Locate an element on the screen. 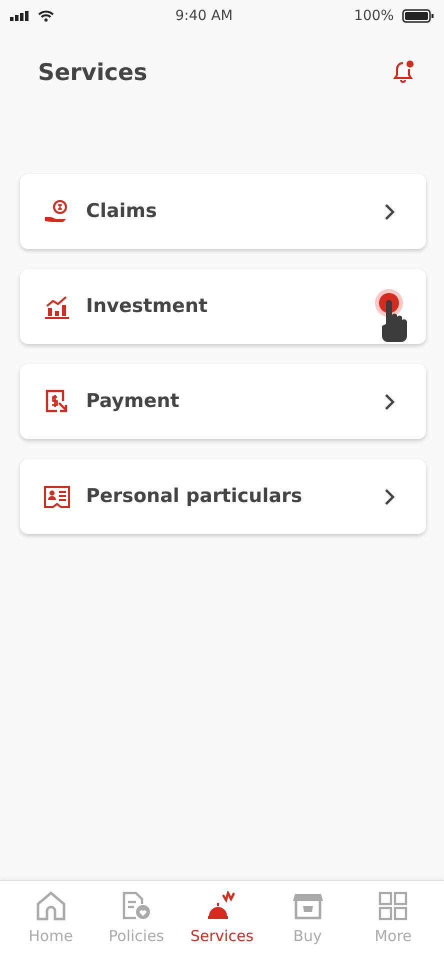 The width and height of the screenshot is (444, 960). battery-icon is located at coordinates (418, 16).